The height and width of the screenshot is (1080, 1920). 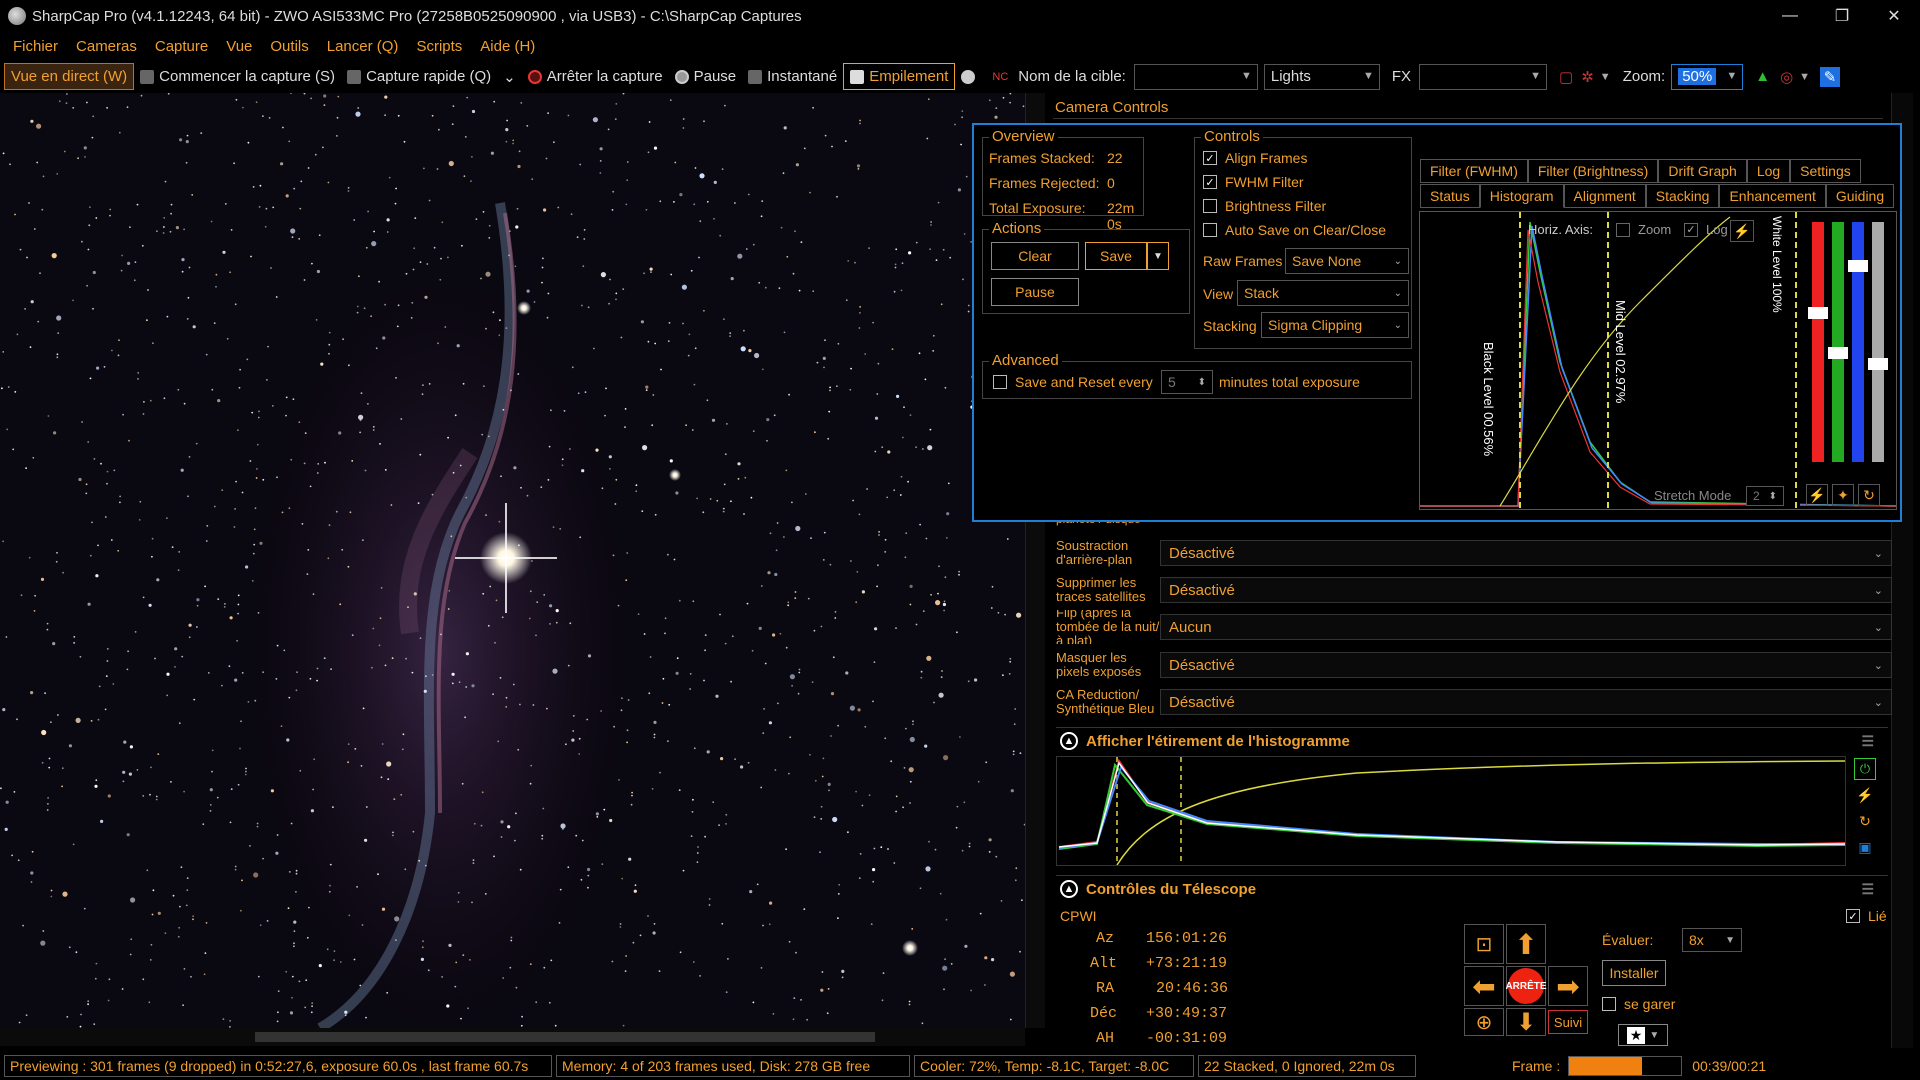 I want to click on target-icon: ⊕, so click(x=1484, y=1022).